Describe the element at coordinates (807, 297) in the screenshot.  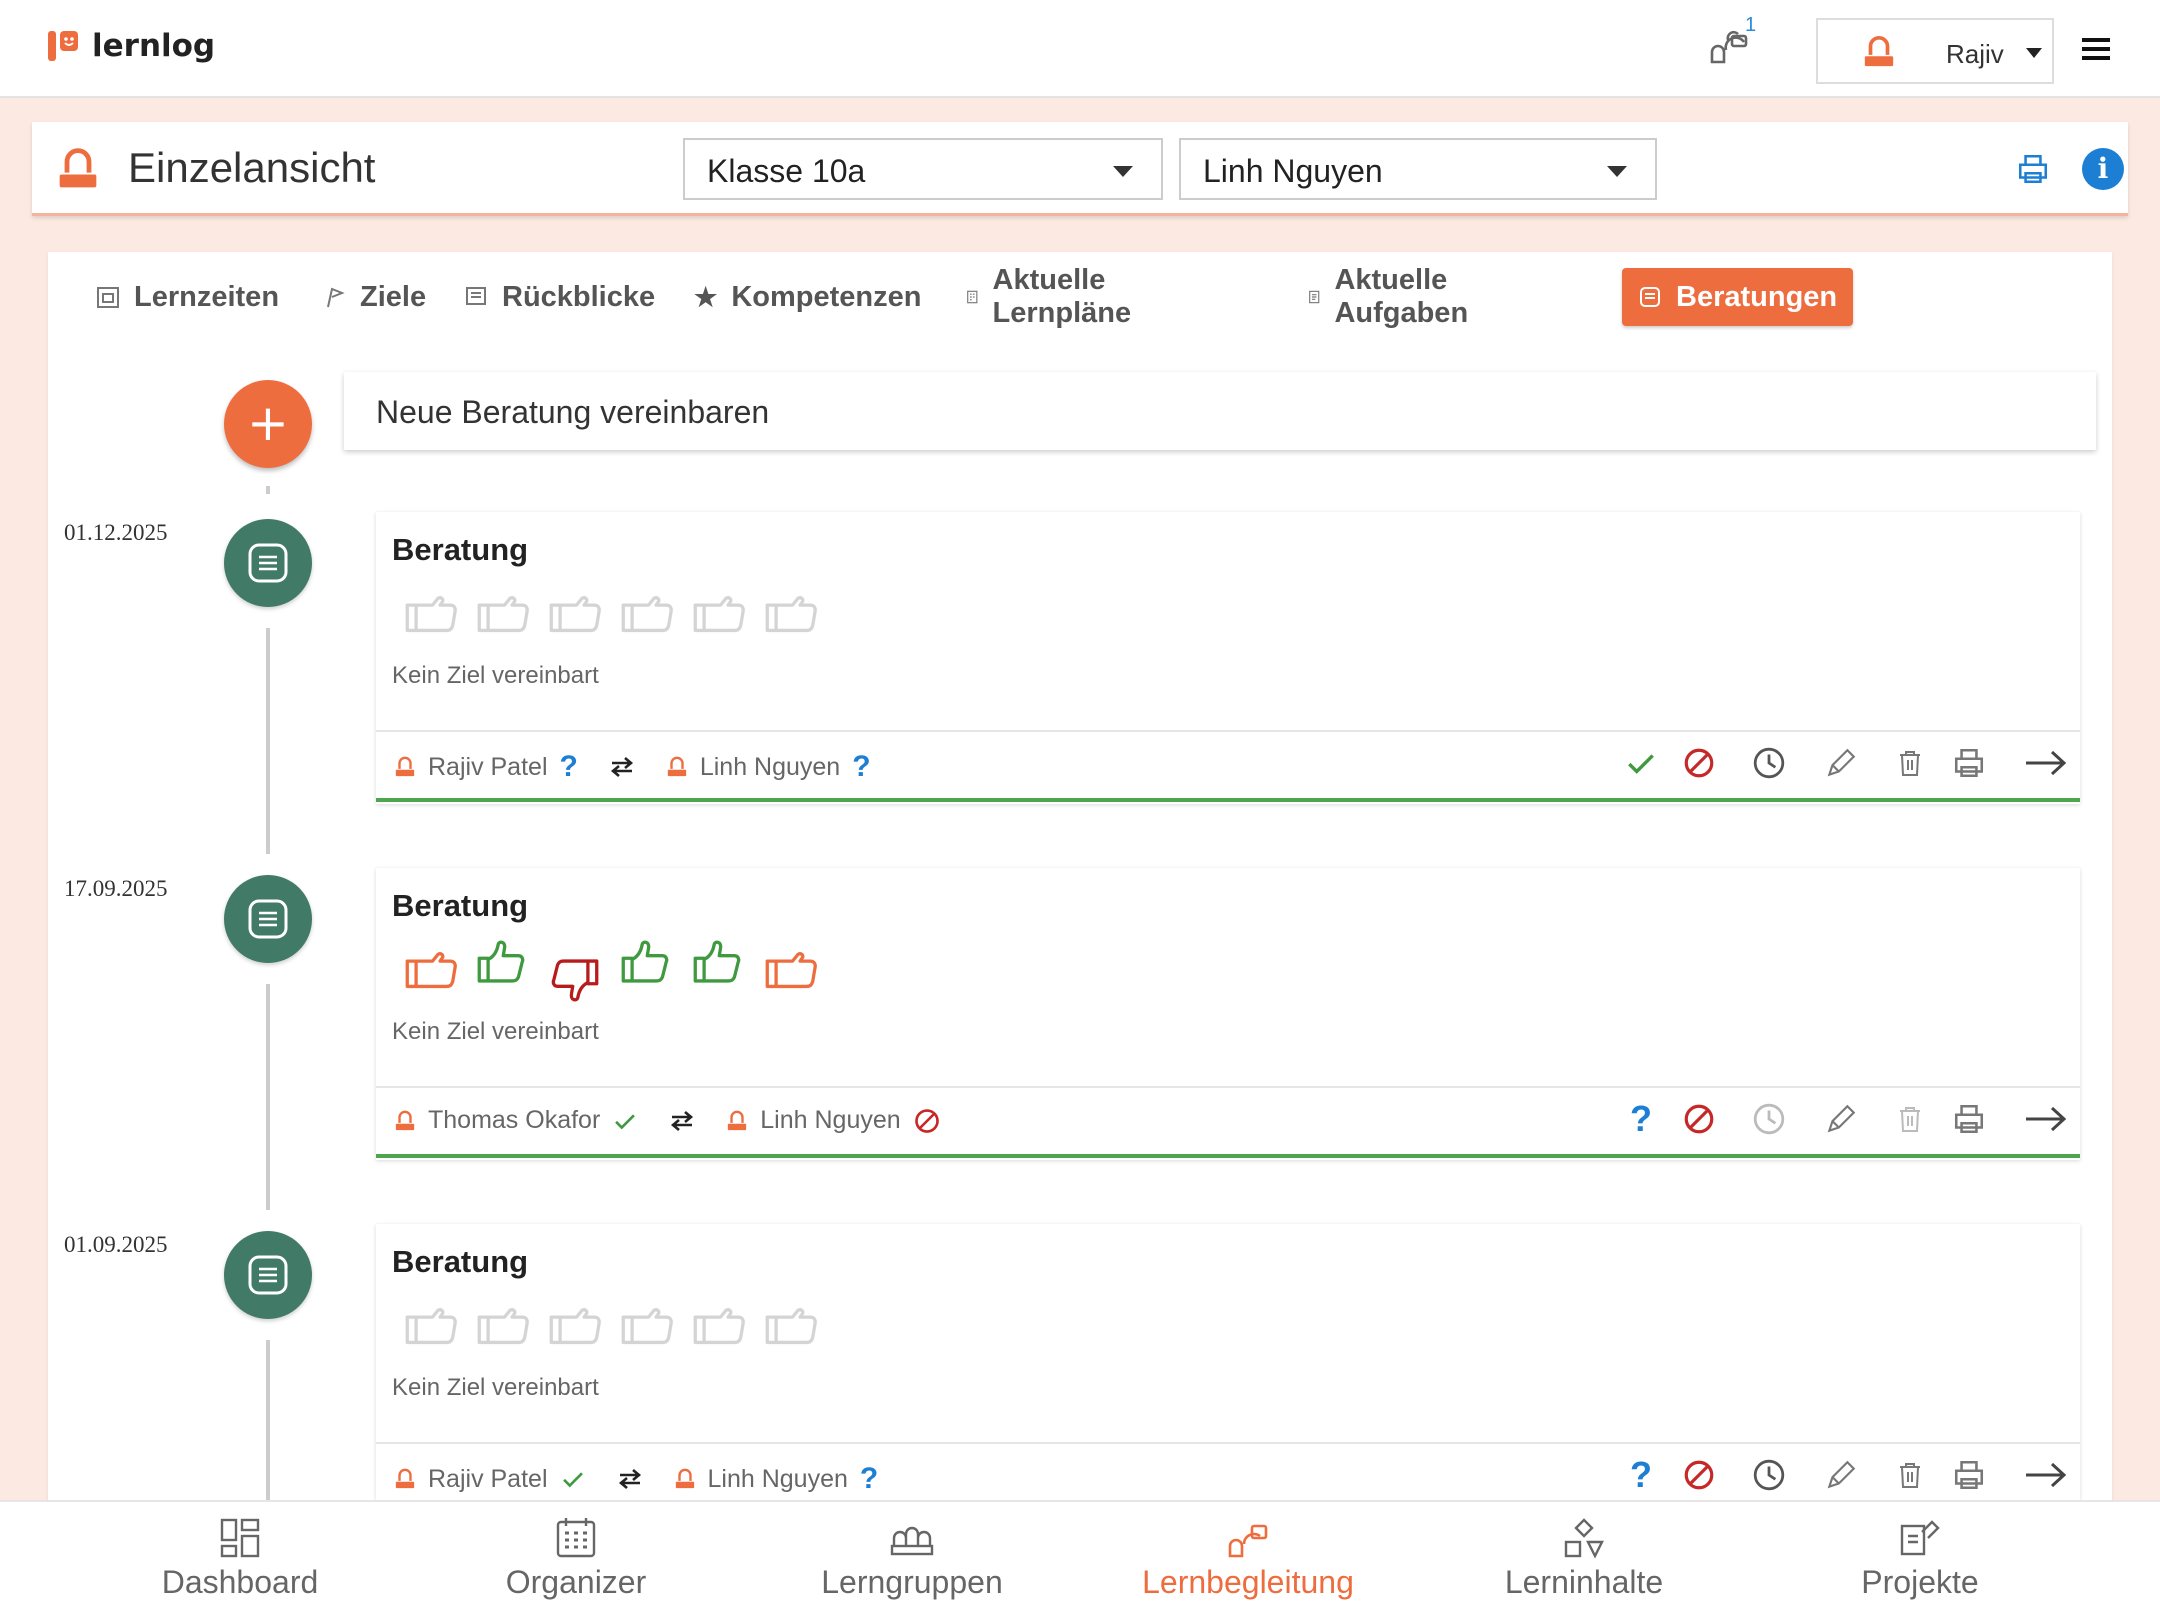
I see `tab-kompetenzen: ★ Kompetenzen` at that location.